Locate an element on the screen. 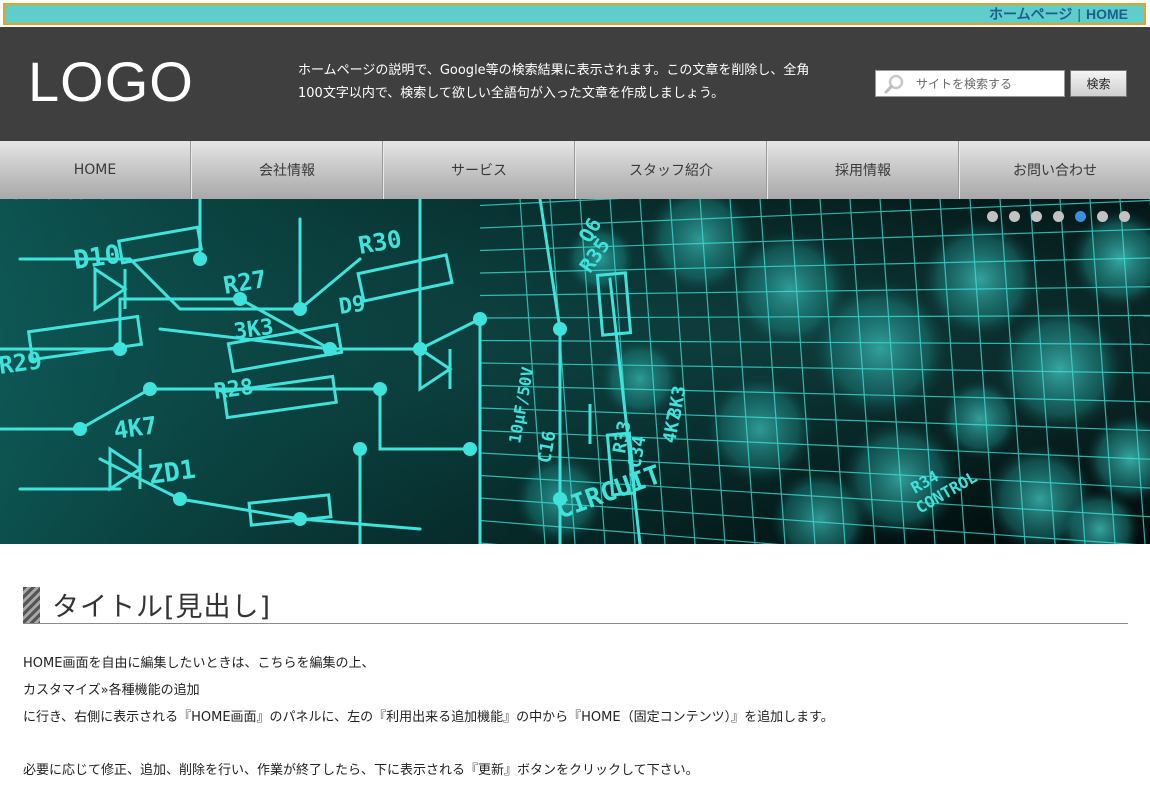  slider-dots is located at coordinates (1058, 216).